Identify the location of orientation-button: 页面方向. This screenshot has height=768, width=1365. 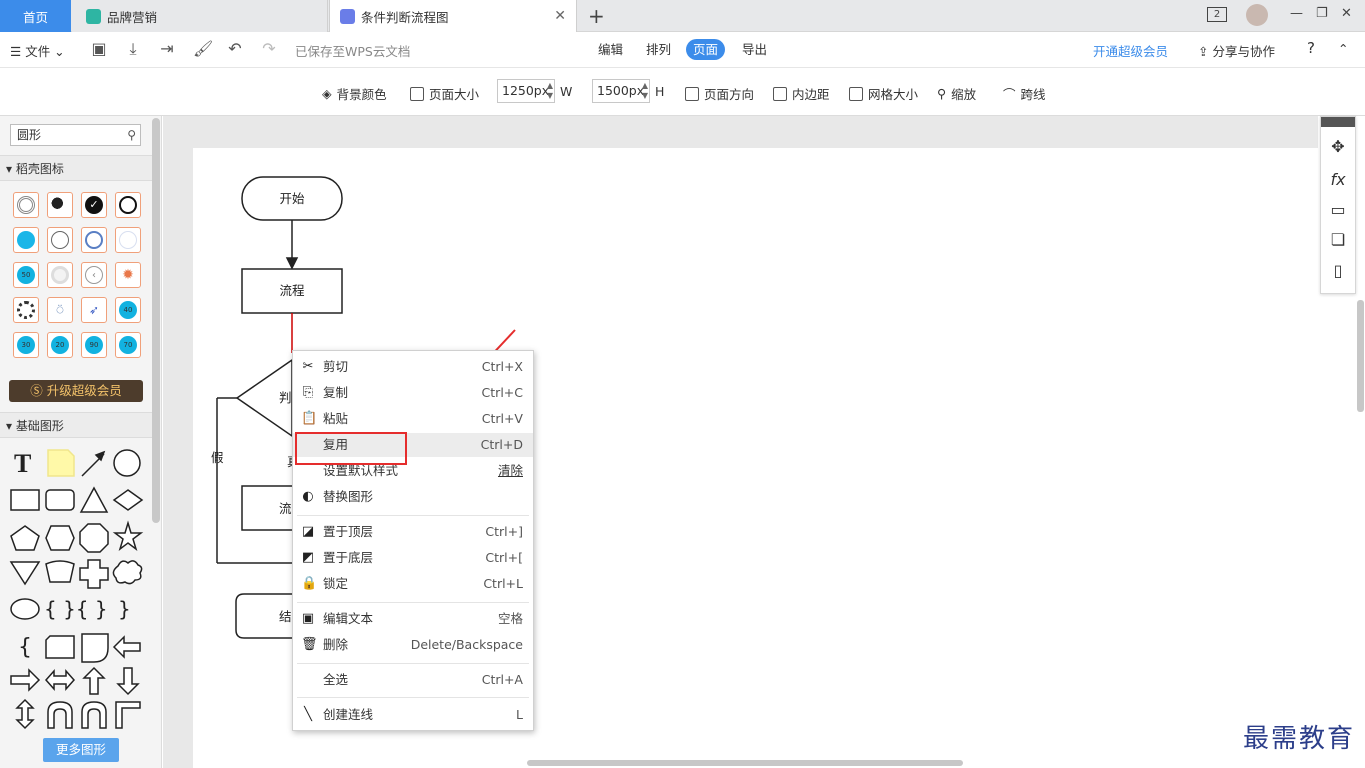
(719, 93).